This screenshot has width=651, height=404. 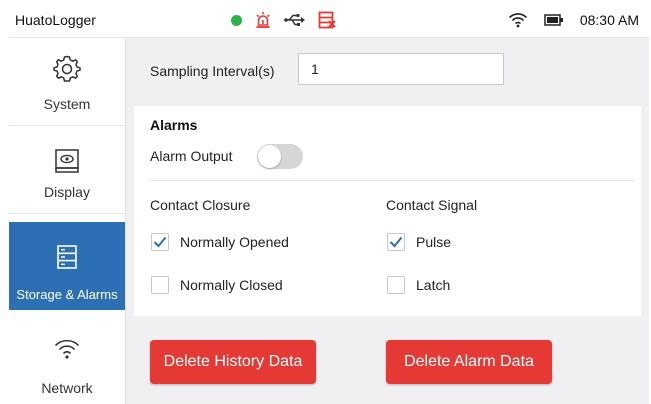 I want to click on normally-opened-option: Normally Opened, so click(x=220, y=242).